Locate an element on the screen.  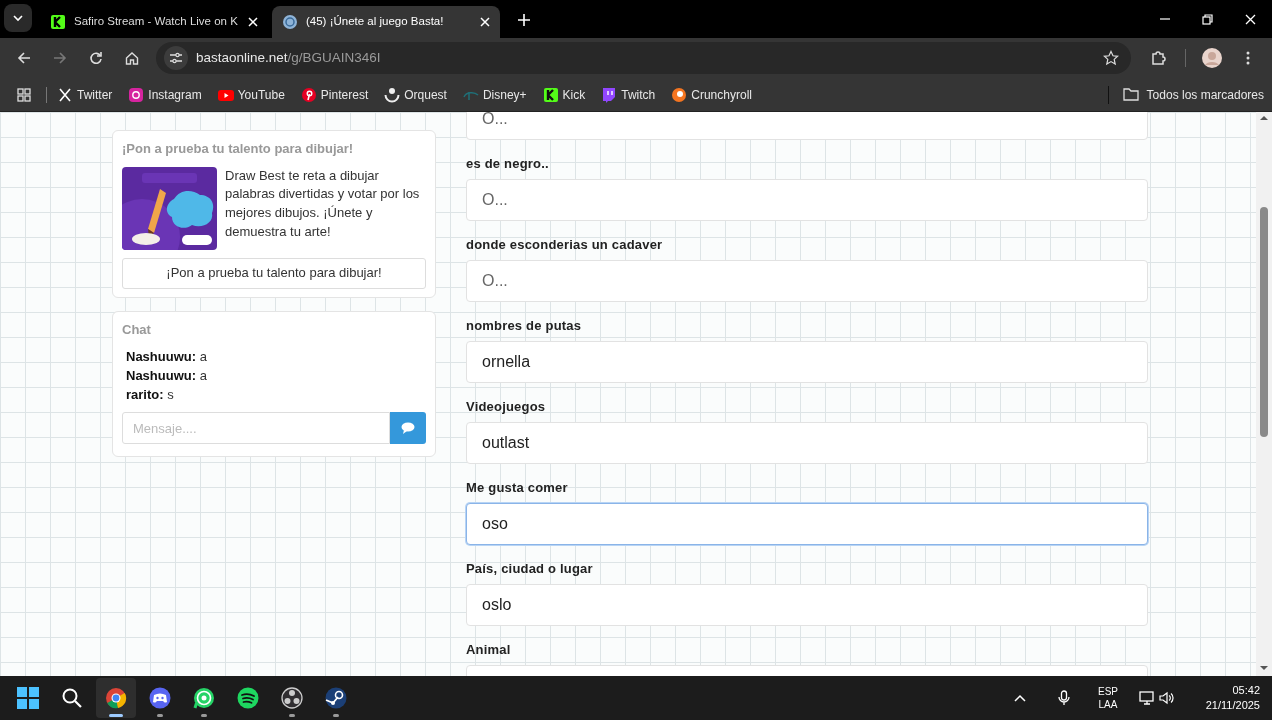
speaker-icon is located at coordinates (1167, 698).